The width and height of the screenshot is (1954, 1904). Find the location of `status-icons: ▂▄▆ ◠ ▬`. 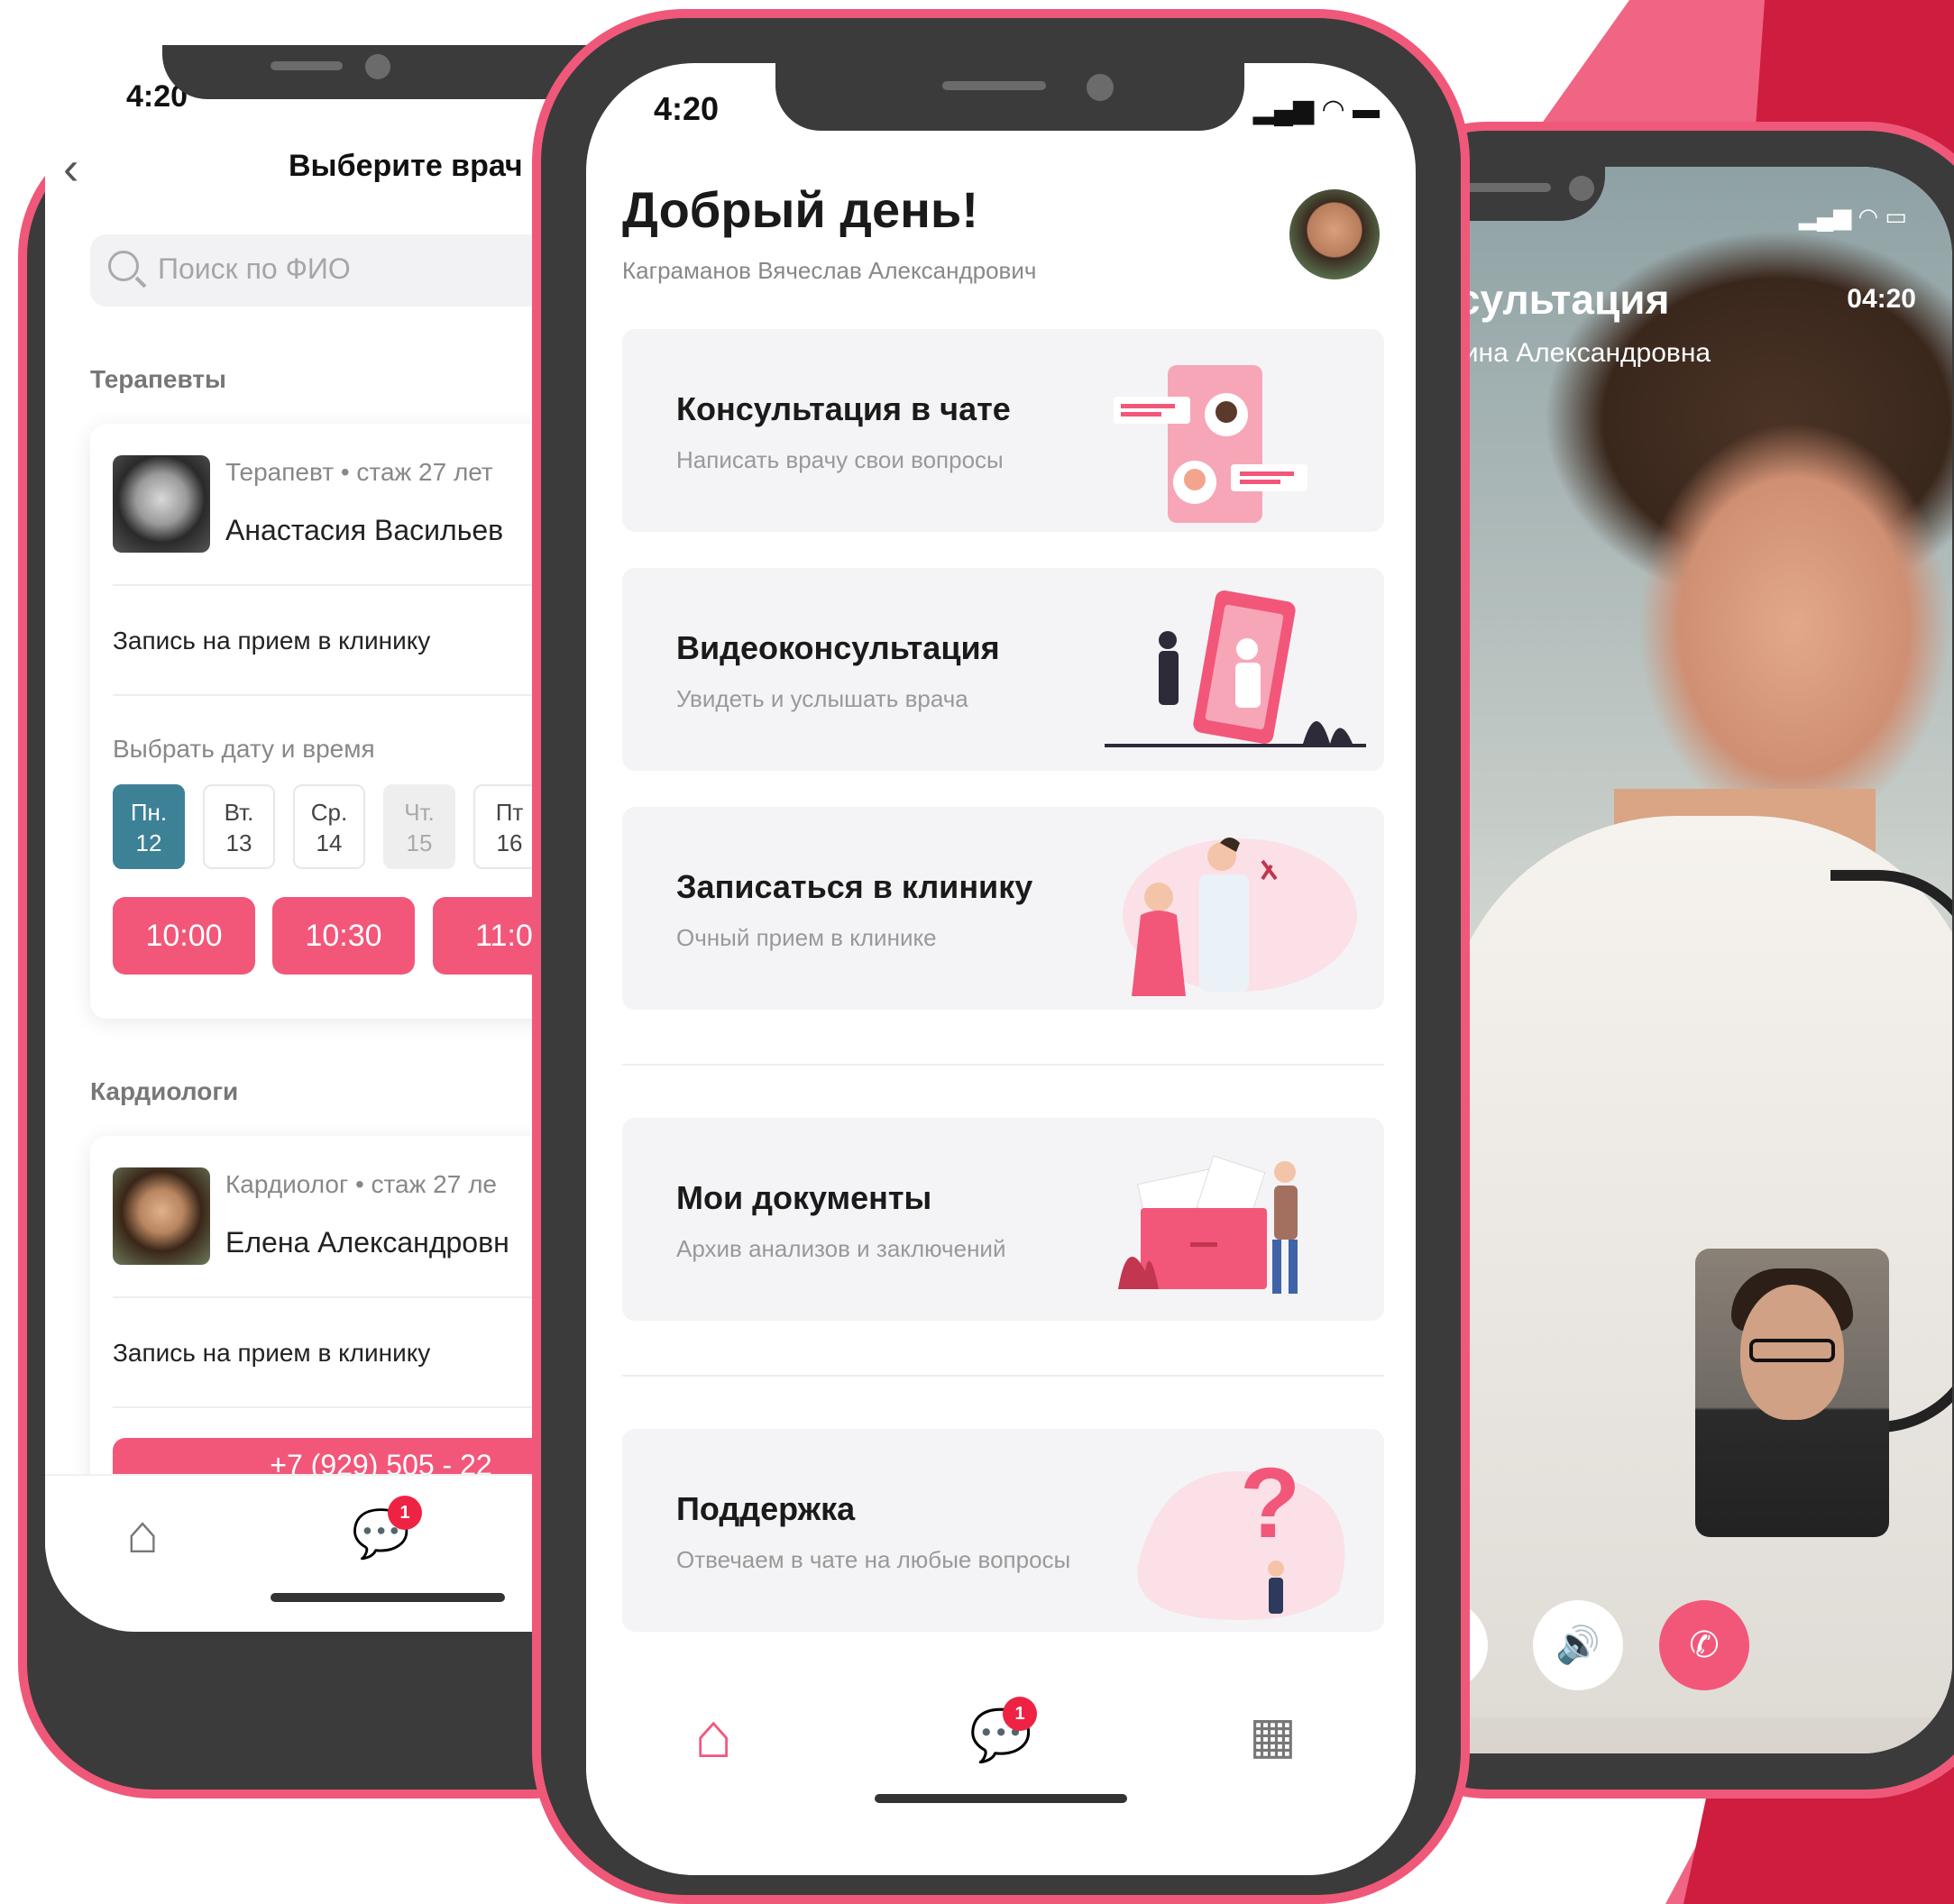

status-icons: ▂▄▆ ◠ ▬ is located at coordinates (1316, 109).